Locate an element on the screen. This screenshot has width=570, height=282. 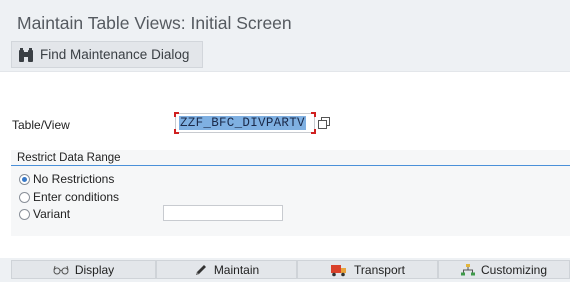
radio-enter-conditions: Enter conditions is located at coordinates (69, 197).